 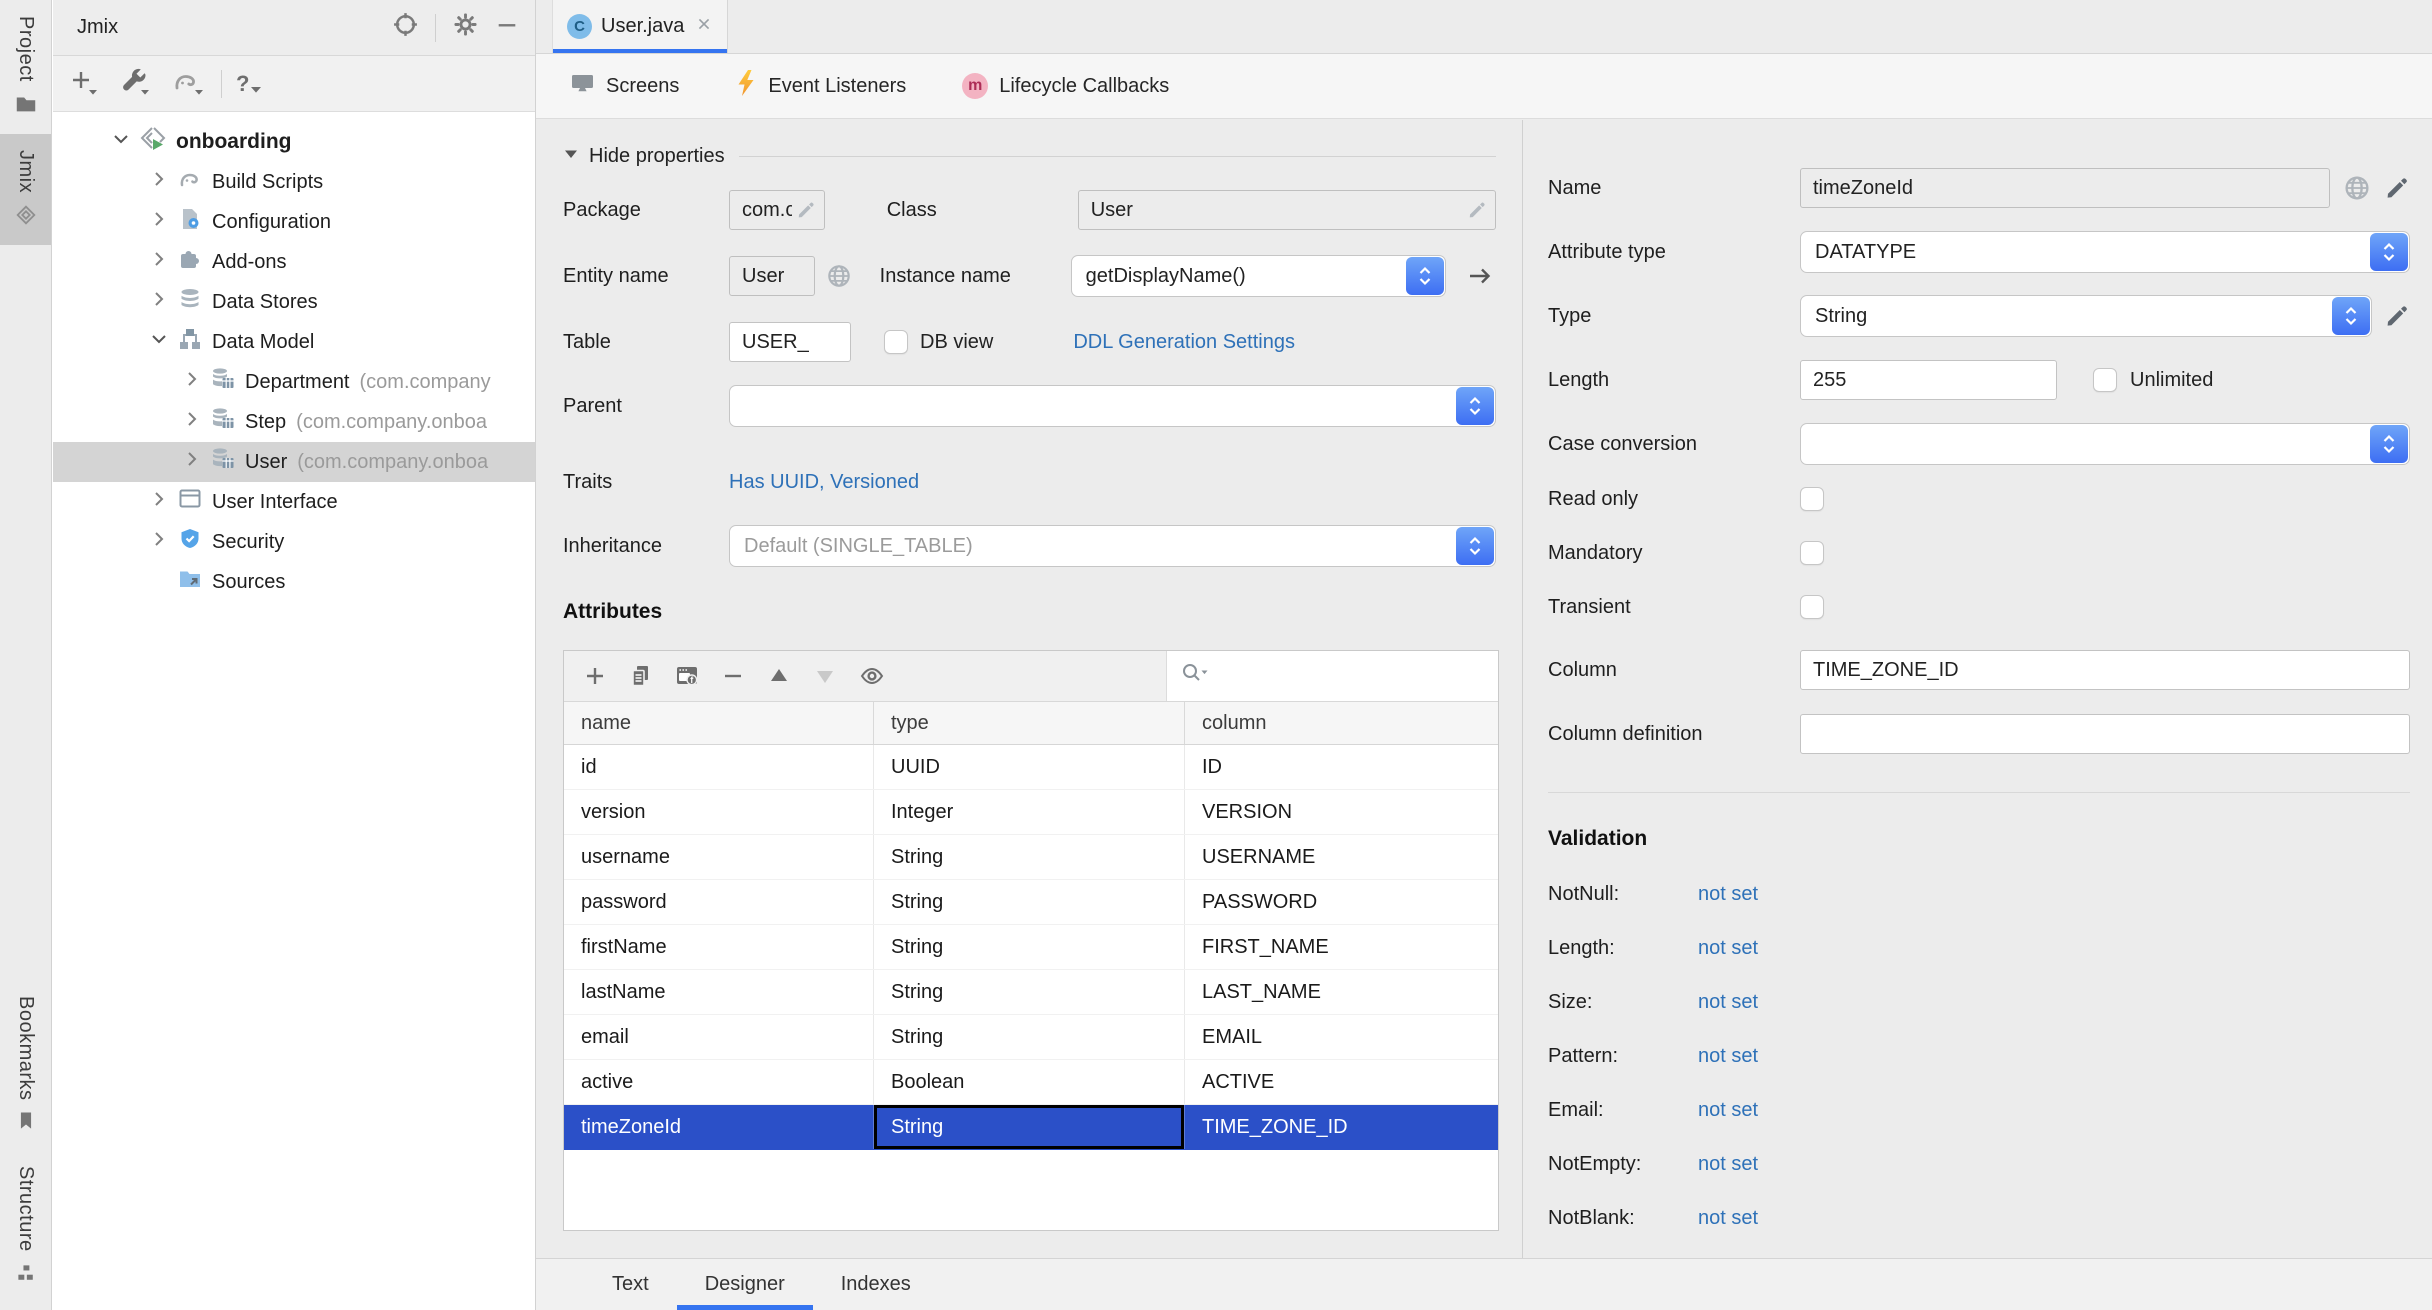 What do you see at coordinates (718, 812) in the screenshot?
I see `cell-name: version` at bounding box center [718, 812].